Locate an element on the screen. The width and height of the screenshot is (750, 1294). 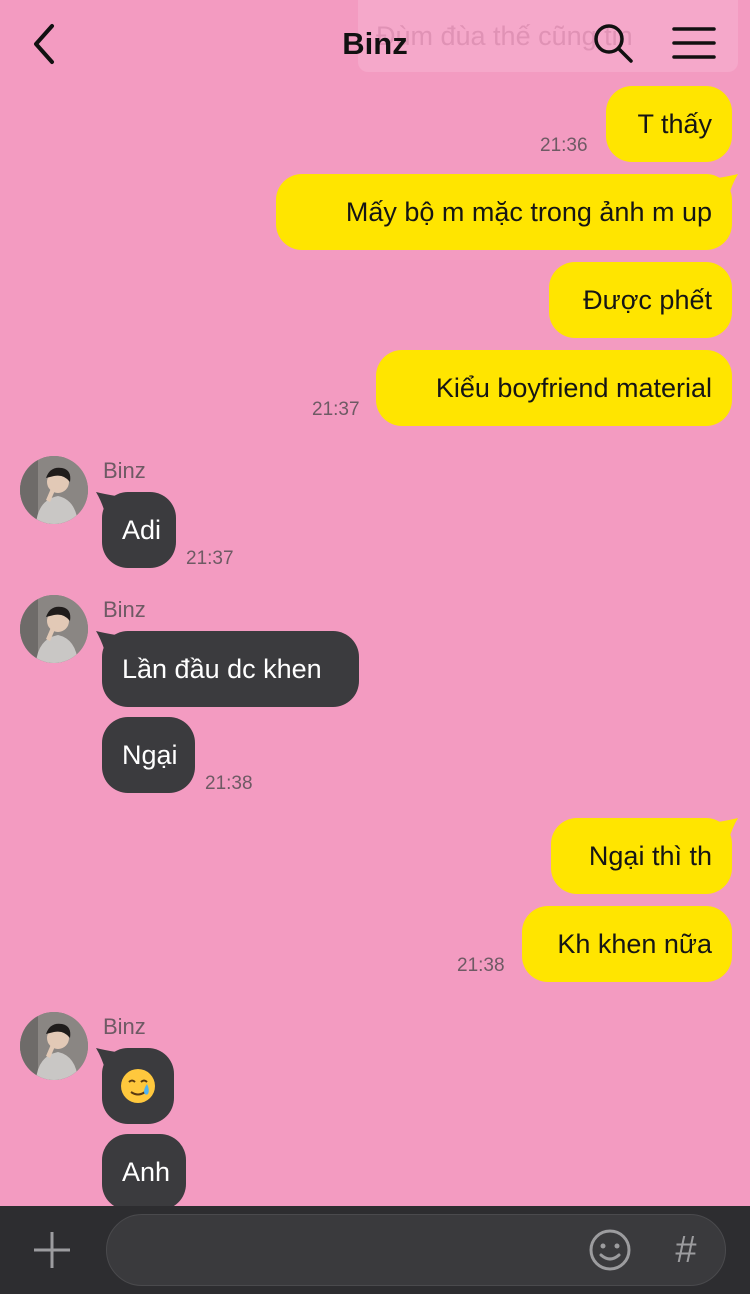
my-message-bubble: Kh khen nữa is located at coordinates (627, 944).